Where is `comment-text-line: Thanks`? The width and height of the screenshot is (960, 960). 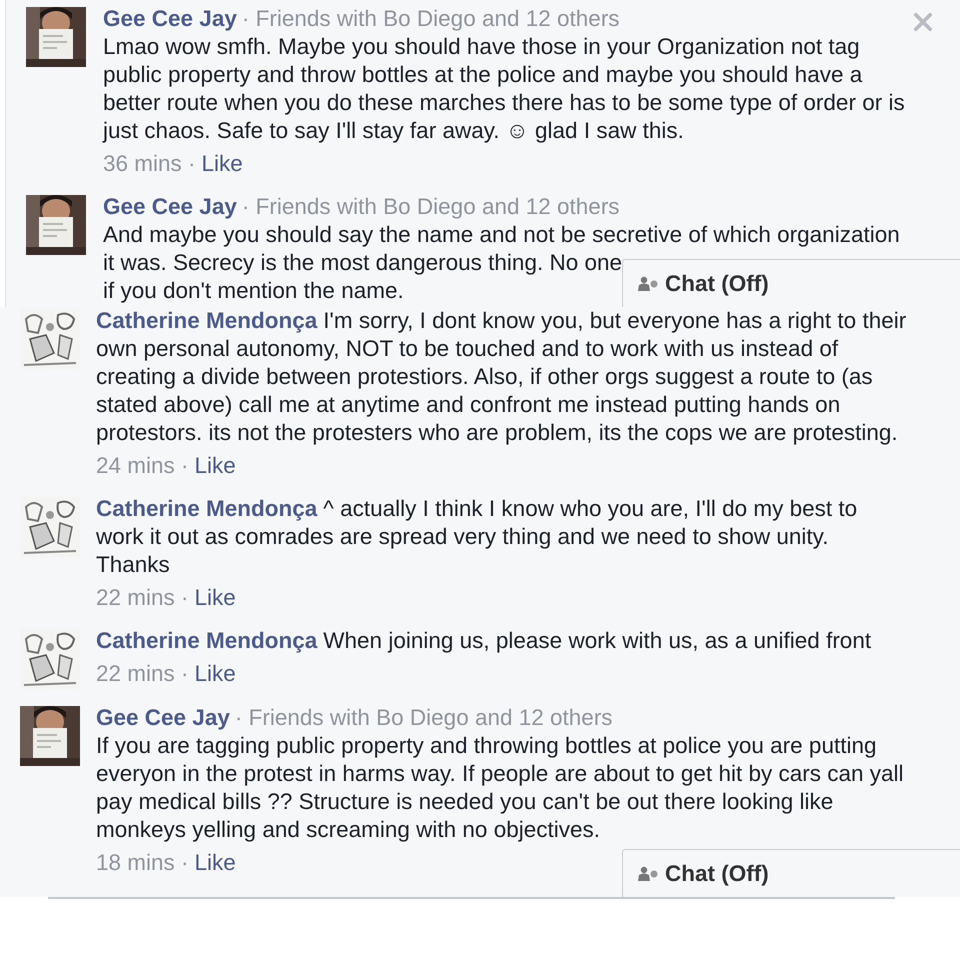
comment-text-line: Thanks is located at coordinates (133, 564).